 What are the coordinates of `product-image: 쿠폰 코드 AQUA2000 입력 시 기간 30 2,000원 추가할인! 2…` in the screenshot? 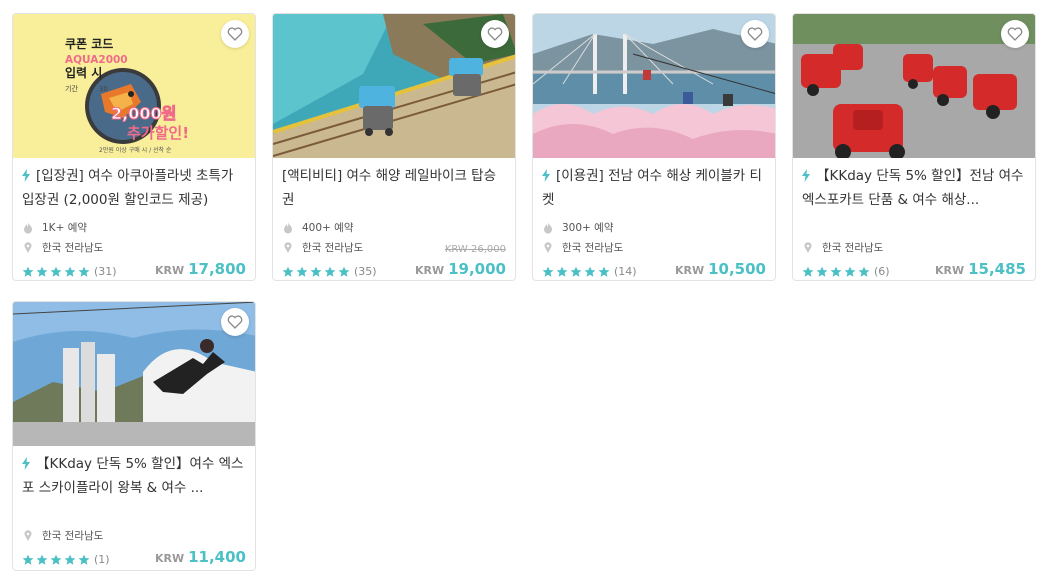 It's located at (134, 86).